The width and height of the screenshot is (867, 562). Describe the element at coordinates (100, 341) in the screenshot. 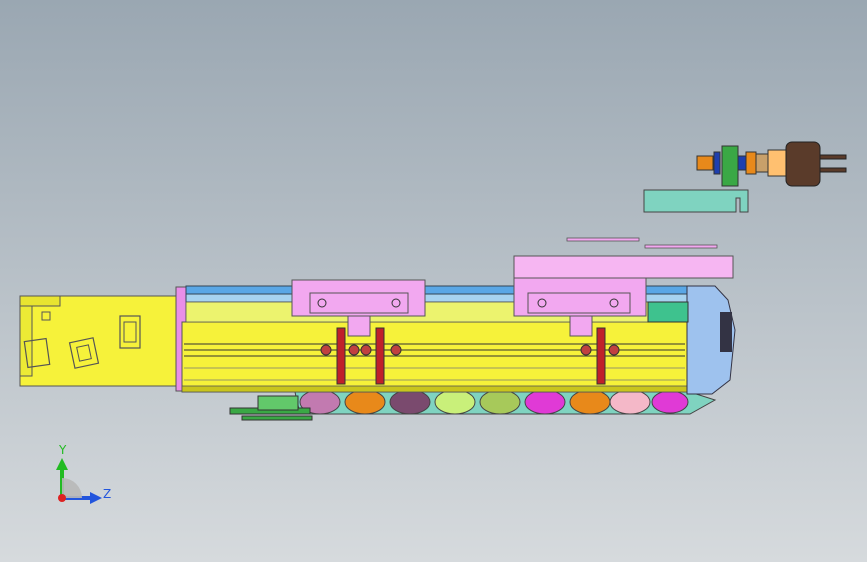

I see `motor-block` at that location.